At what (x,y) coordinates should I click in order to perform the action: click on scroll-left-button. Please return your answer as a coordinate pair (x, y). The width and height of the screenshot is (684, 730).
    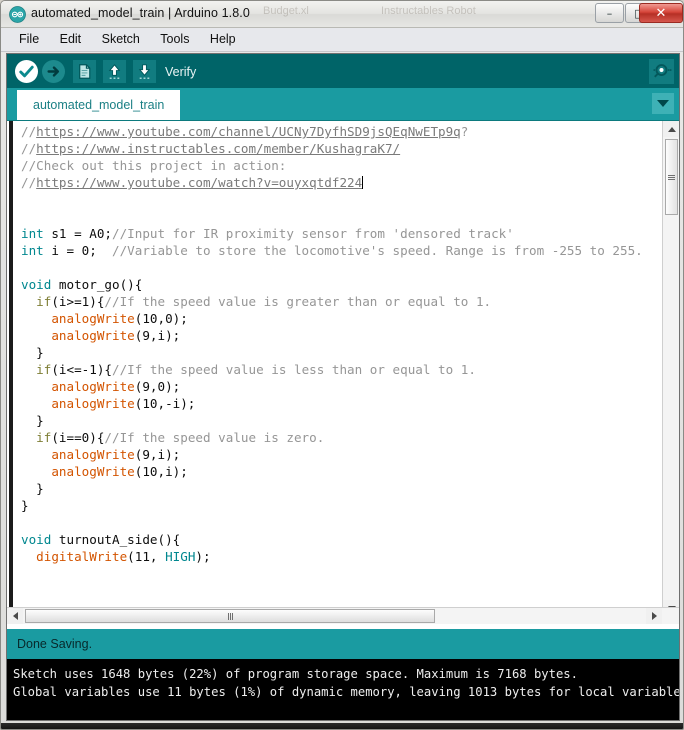
    Looking at the image, I should click on (15, 616).